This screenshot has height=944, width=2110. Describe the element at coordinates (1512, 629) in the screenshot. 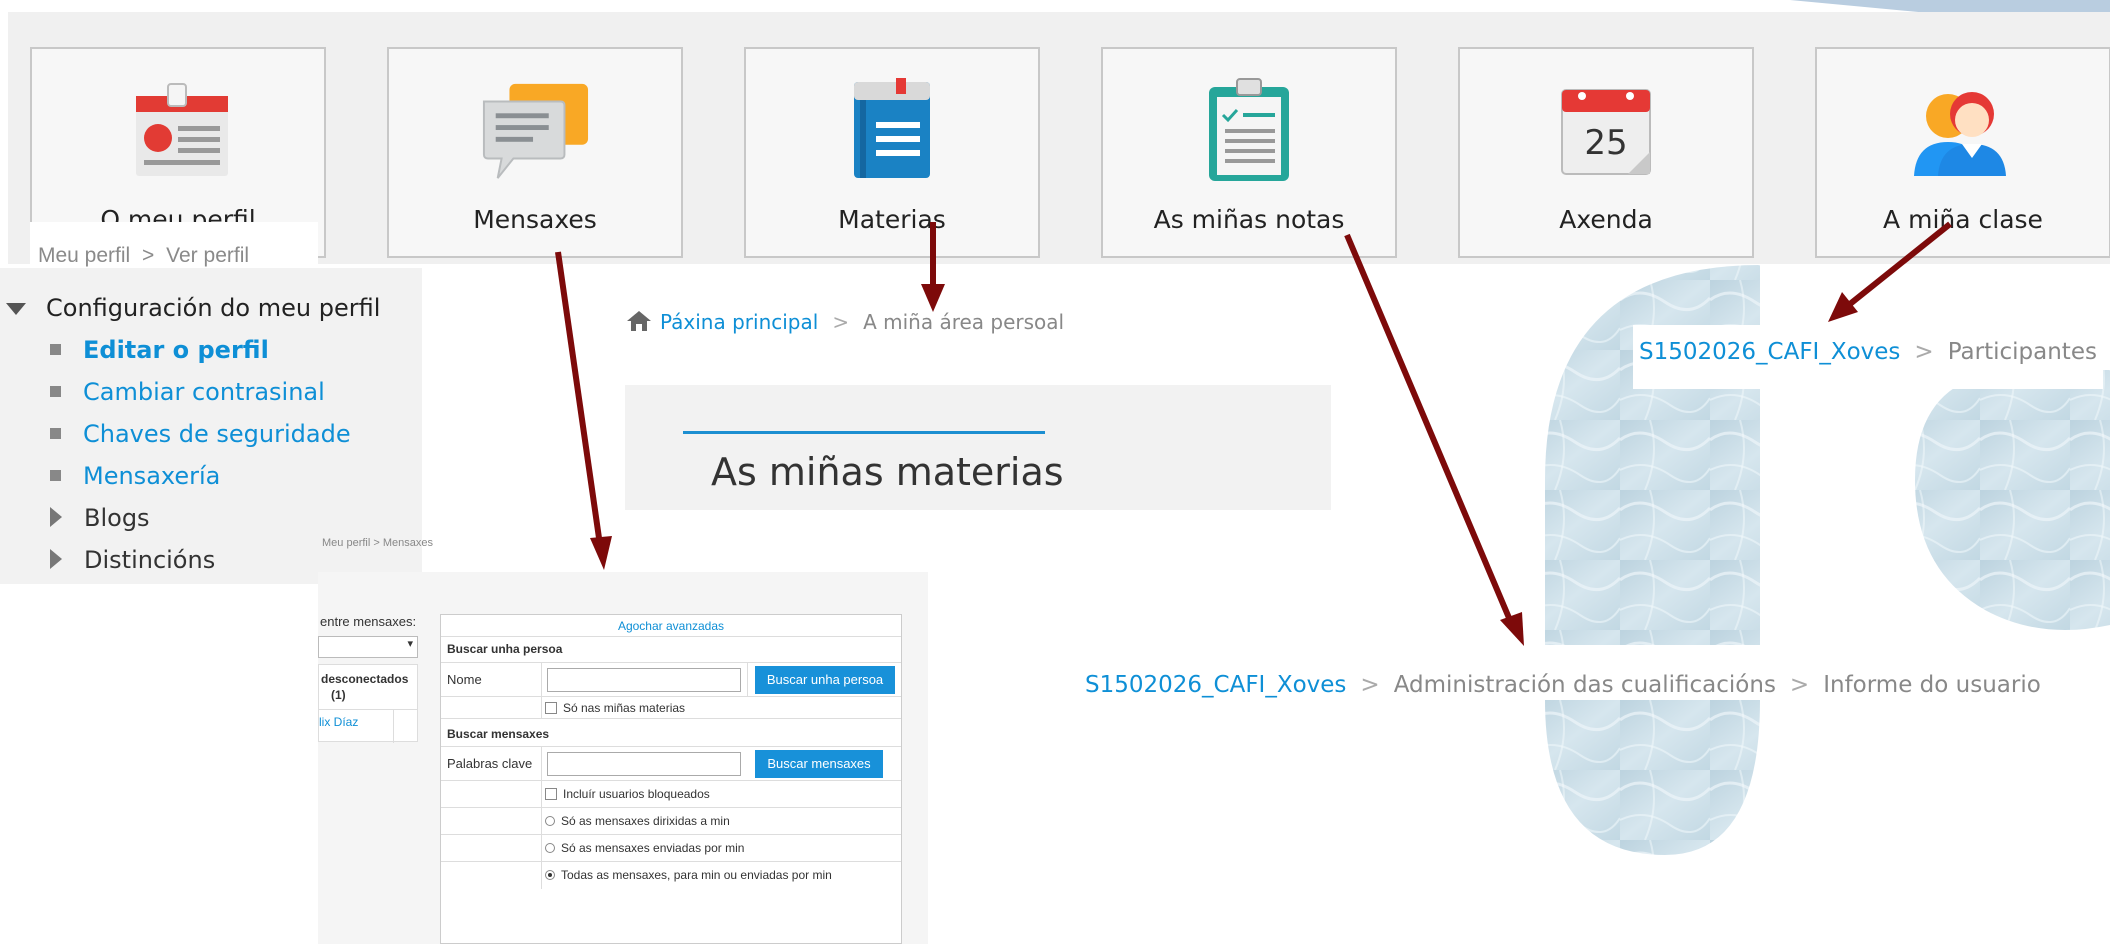

I see `arrow-grades-head` at that location.